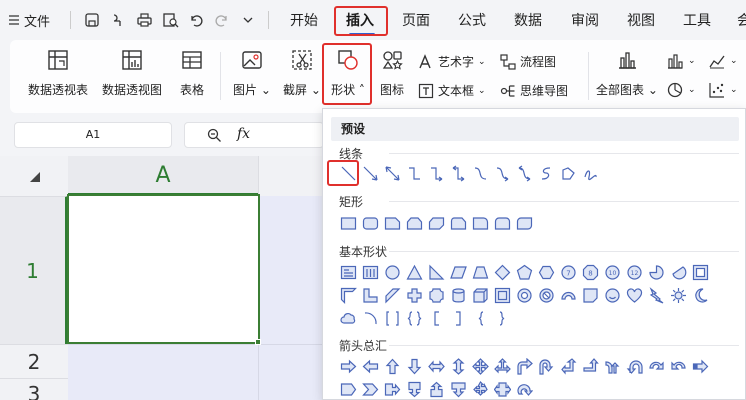 This screenshot has width=746, height=400. I want to click on block-arc-shape, so click(568, 295).